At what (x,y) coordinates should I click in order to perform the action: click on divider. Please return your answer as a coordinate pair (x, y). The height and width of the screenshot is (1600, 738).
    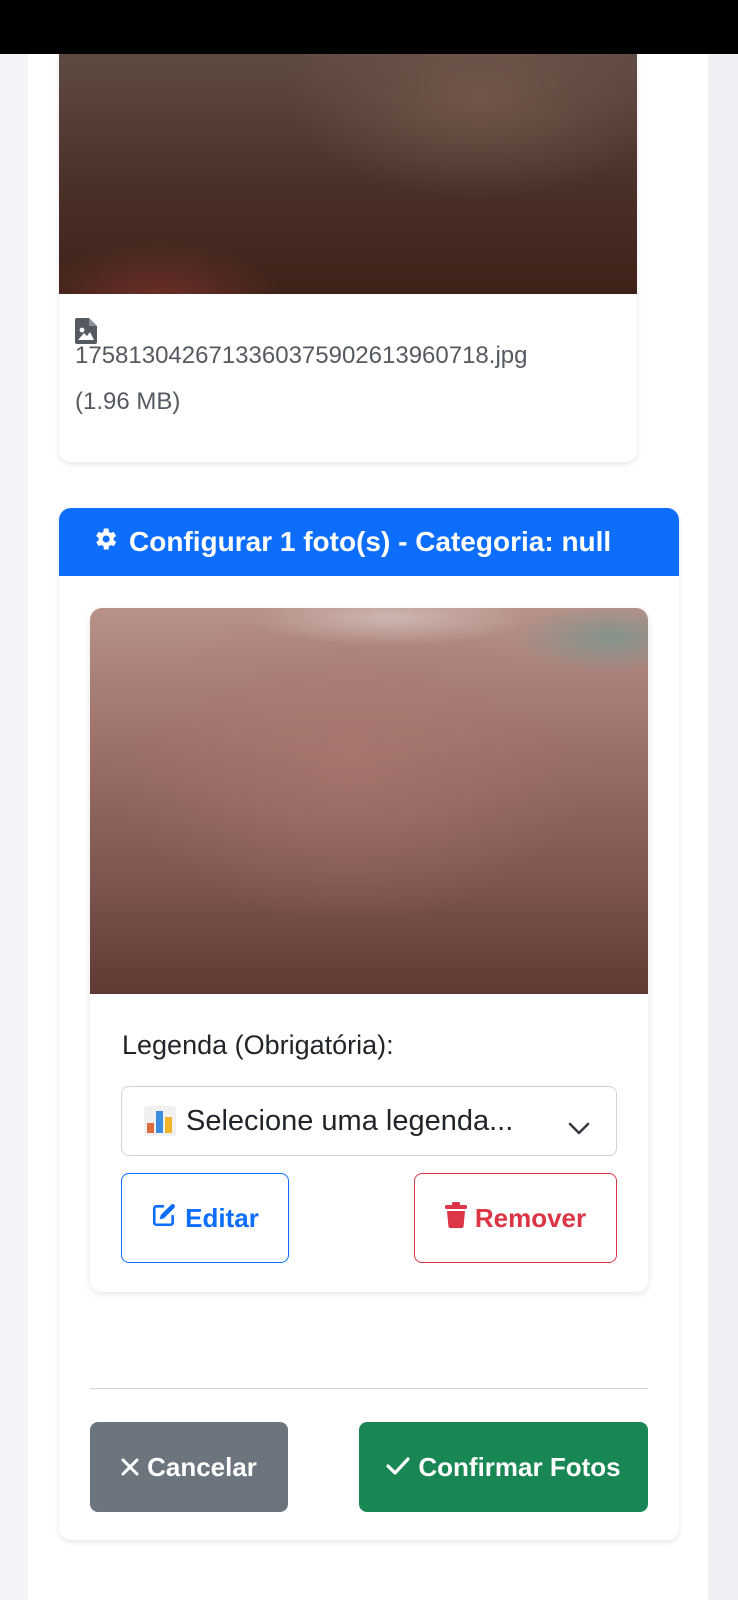
    Looking at the image, I should click on (369, 1388).